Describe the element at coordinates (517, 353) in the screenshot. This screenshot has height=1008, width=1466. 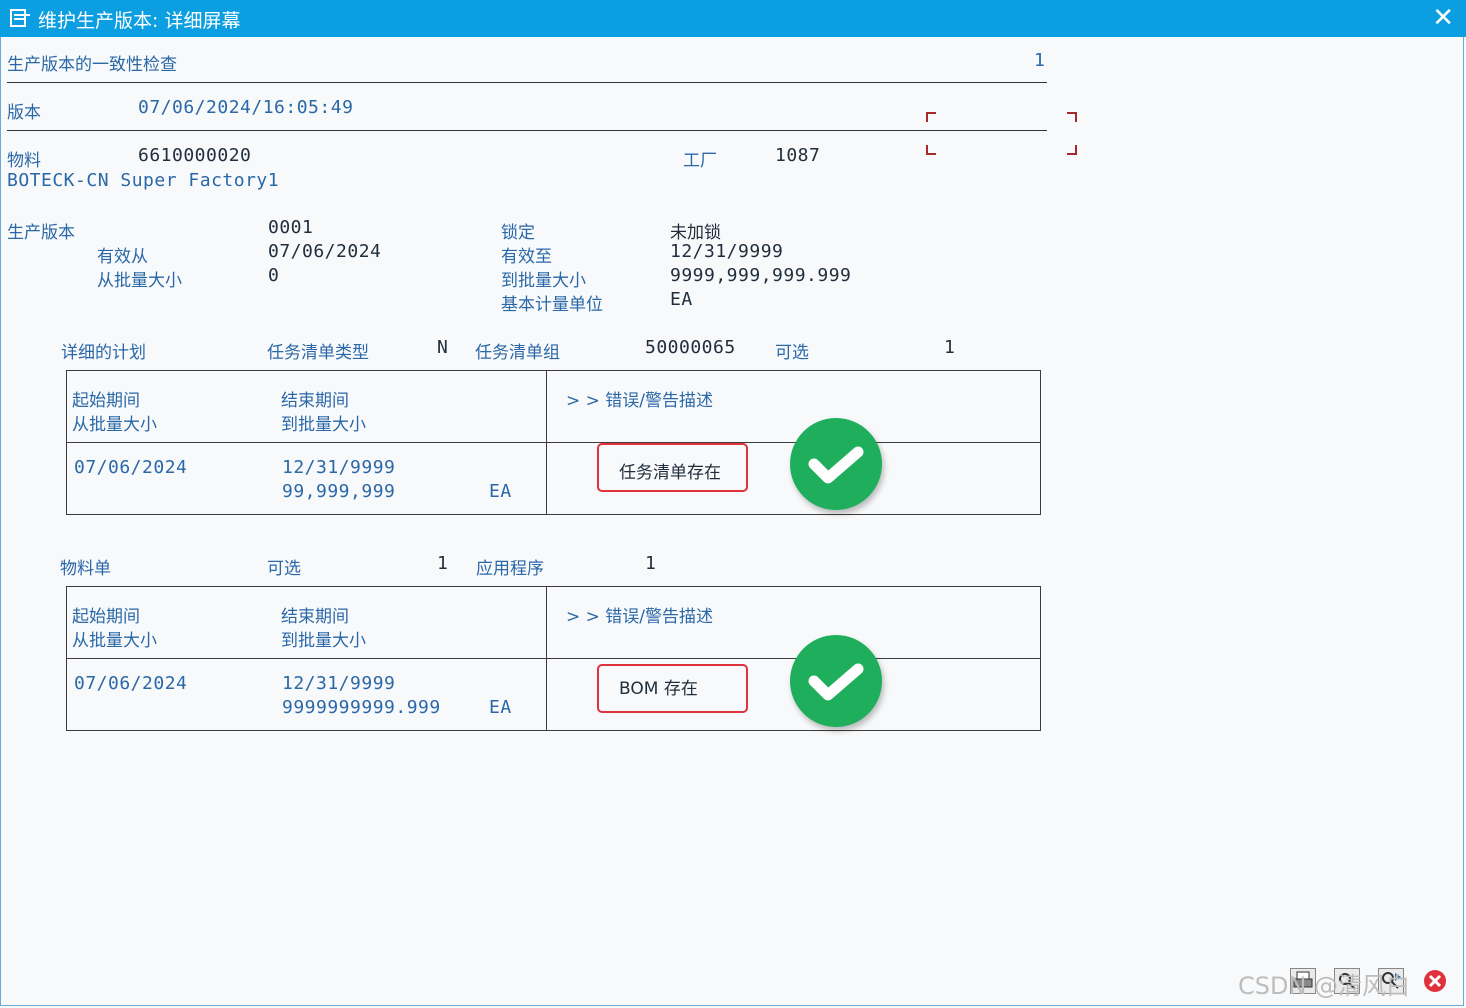
I see `routing-group-label: 任务清单组` at that location.